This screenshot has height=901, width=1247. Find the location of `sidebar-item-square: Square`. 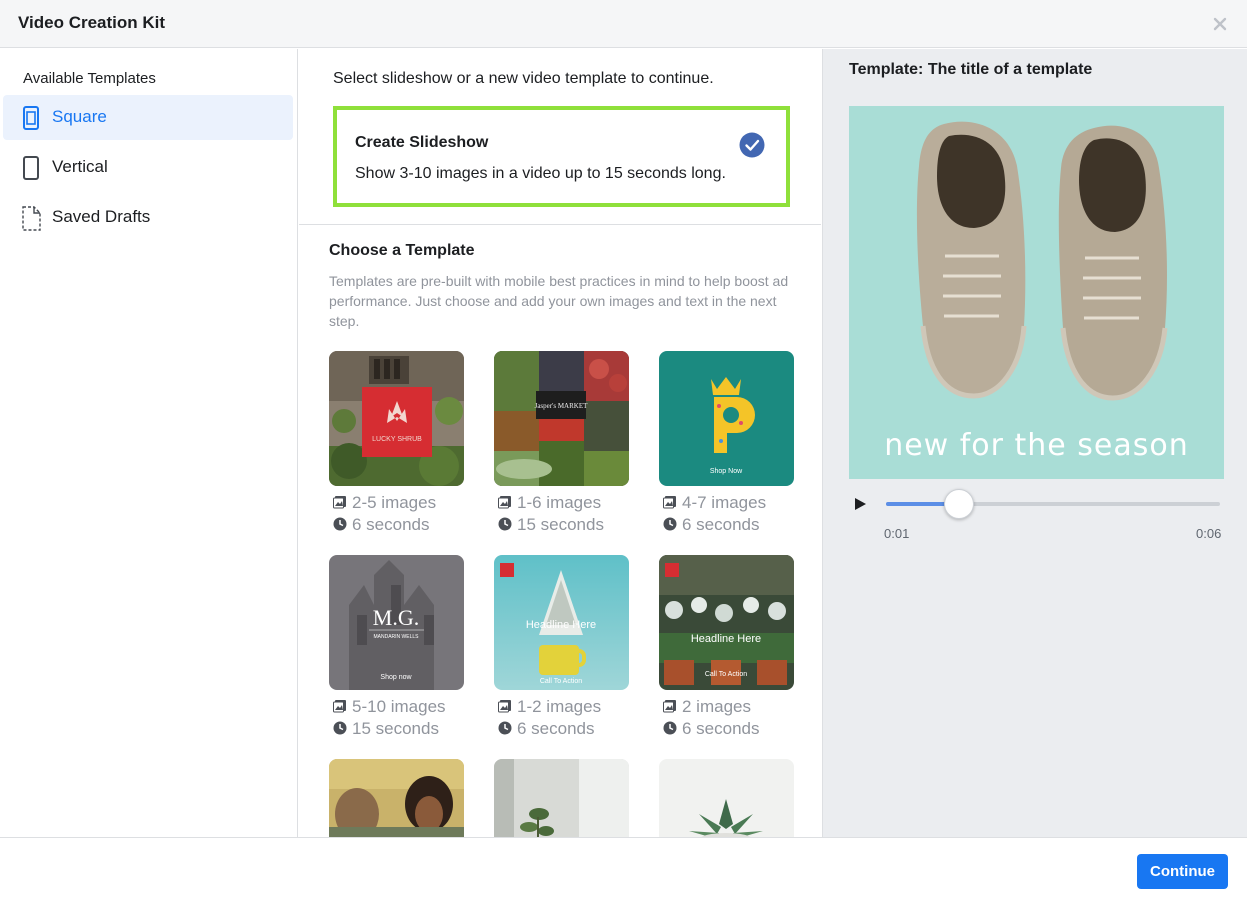

sidebar-item-square: Square is located at coordinates (148, 117).